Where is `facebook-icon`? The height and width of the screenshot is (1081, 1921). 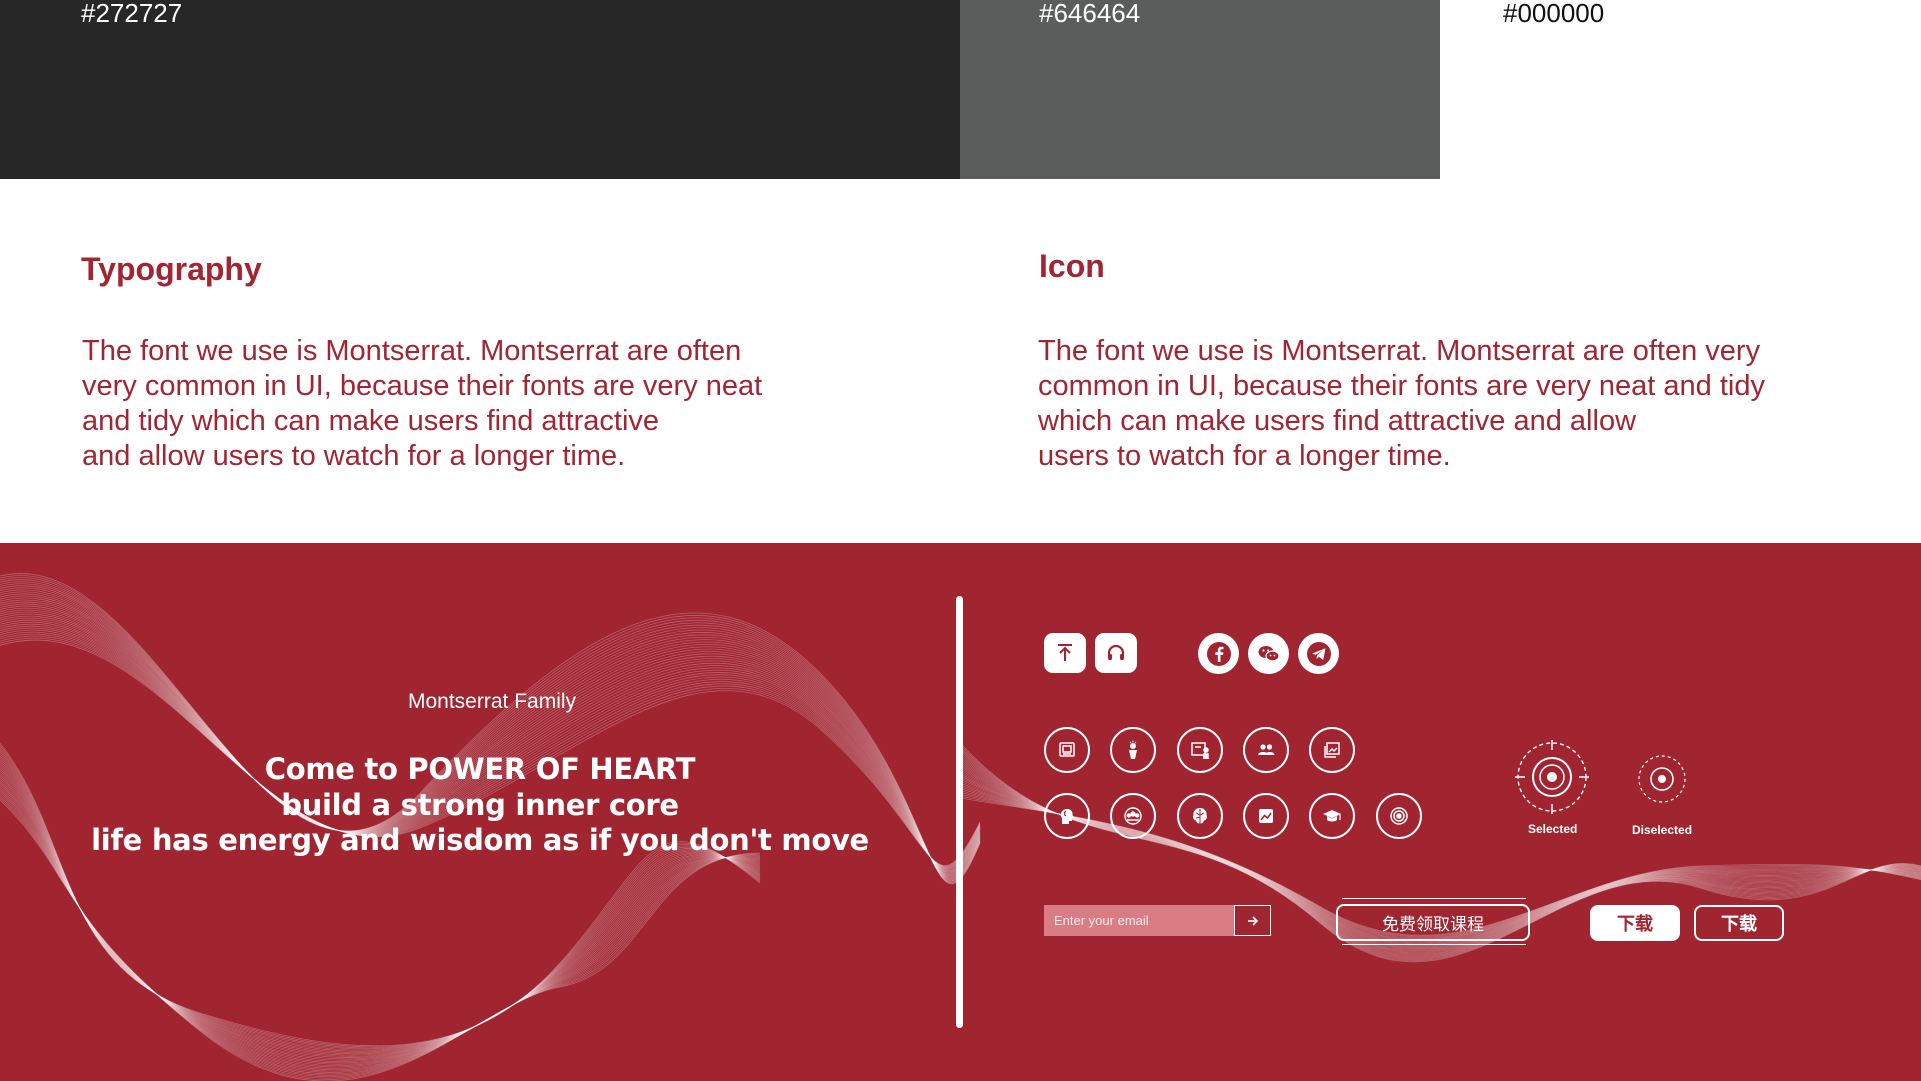 facebook-icon is located at coordinates (1218, 653).